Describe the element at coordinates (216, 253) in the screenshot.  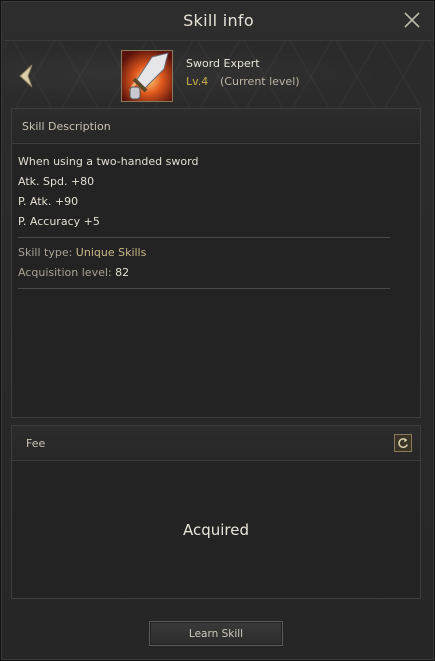
I see `skill-type-row: Skill type: Unique Skills` at that location.